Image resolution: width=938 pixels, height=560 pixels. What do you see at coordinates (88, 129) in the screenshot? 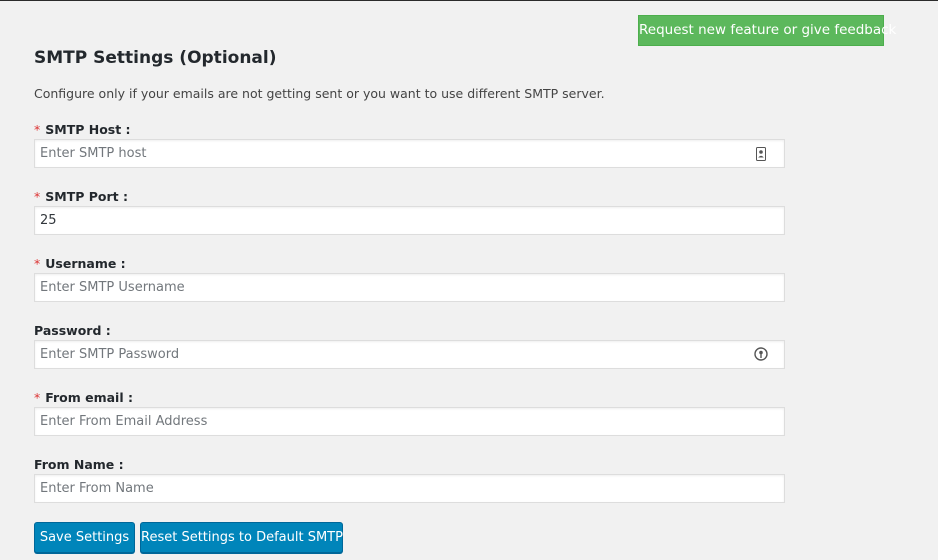
I see `smtp-host-label-text: SMTP Host :` at bounding box center [88, 129].